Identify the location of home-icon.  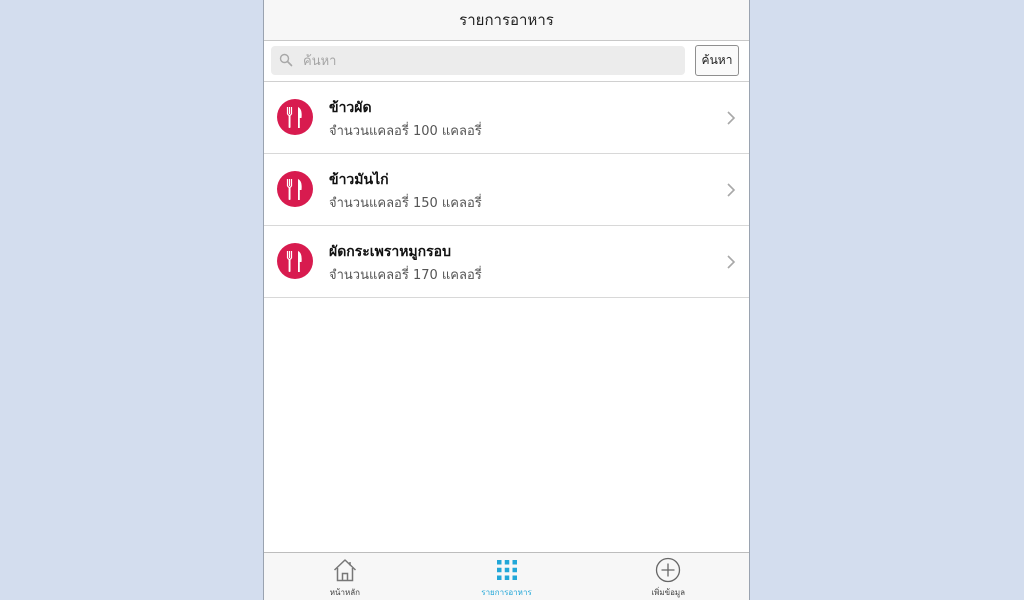
(344, 570).